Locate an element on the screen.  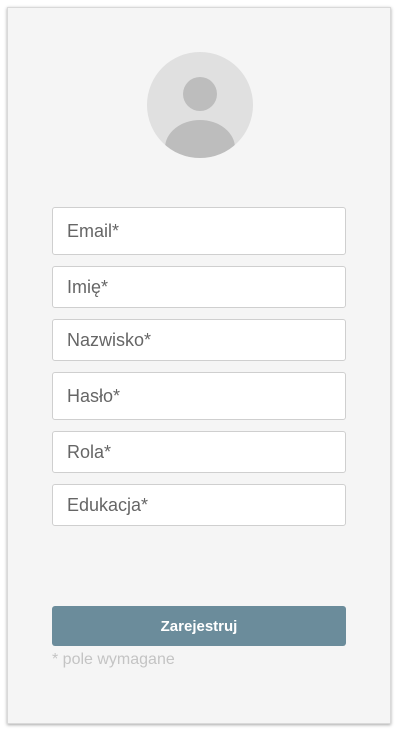
avatar is located at coordinates (200, 105).